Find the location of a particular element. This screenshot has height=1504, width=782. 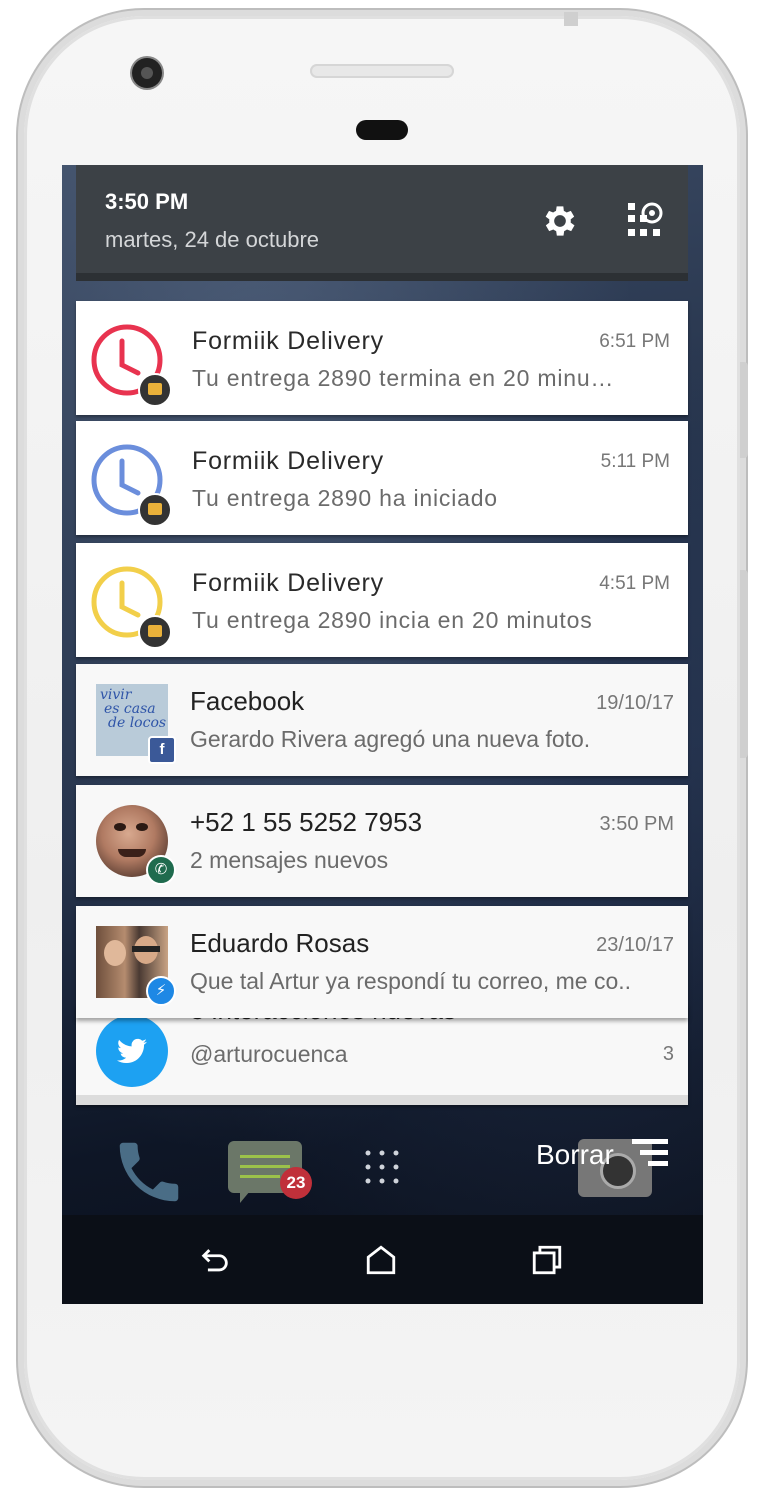

phone-icon is located at coordinates (149, 1172).